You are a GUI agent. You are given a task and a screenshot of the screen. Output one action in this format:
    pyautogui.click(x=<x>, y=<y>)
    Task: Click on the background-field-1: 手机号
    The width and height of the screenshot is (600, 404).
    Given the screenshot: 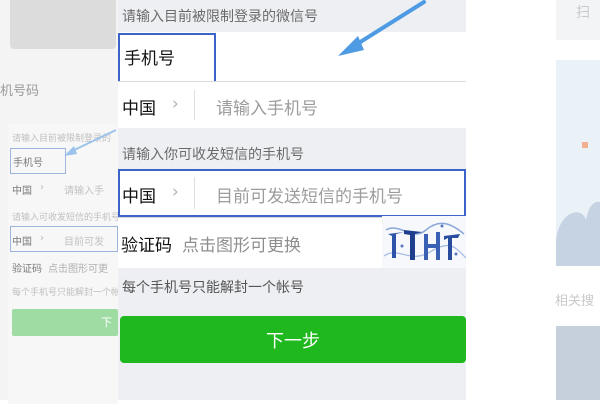 What is the action you would take?
    pyautogui.click(x=28, y=163)
    